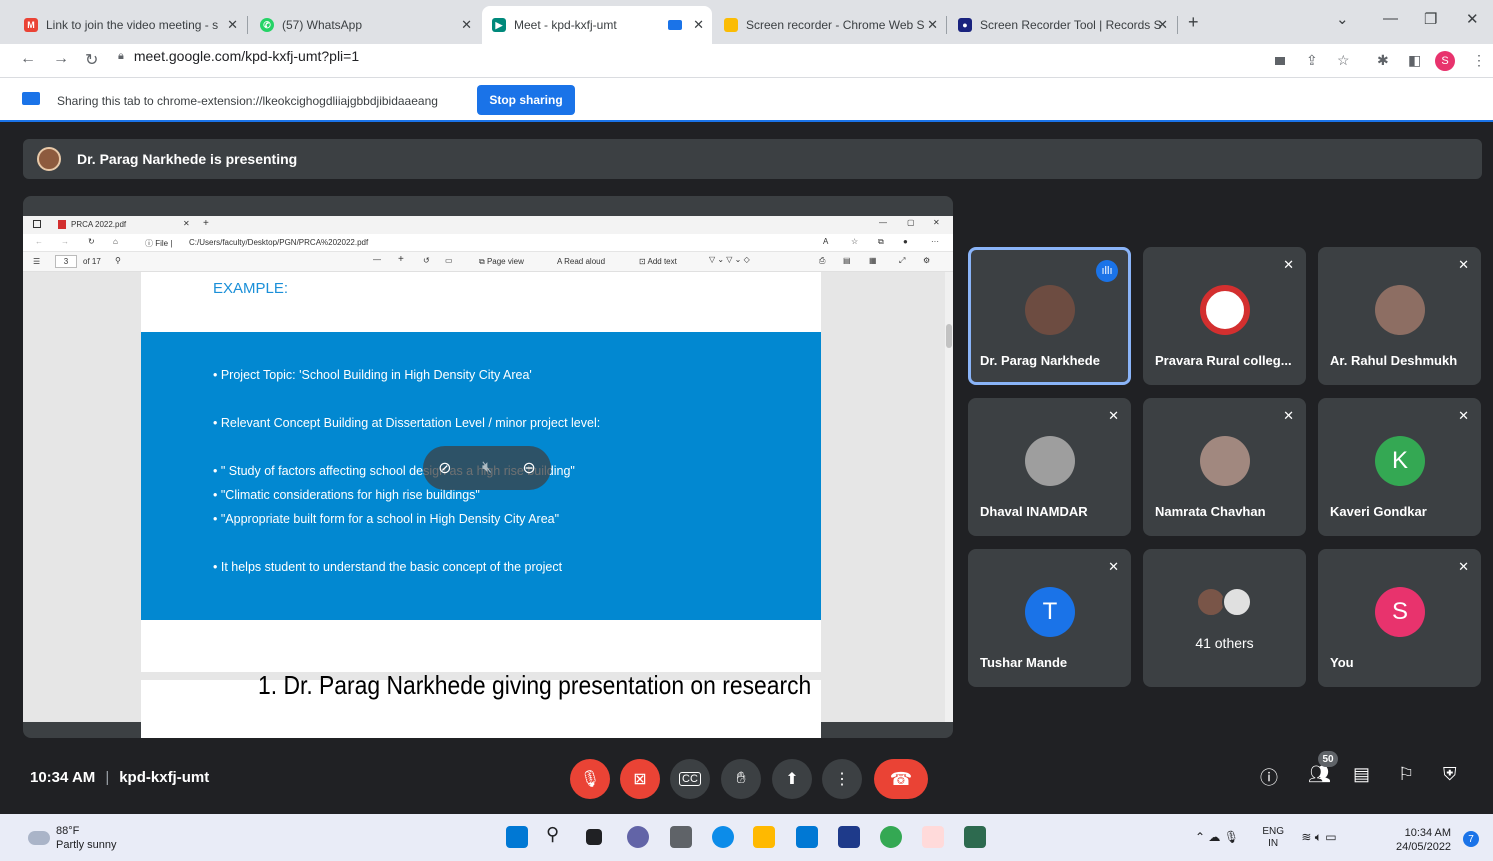  What do you see at coordinates (1343, 60) in the screenshot?
I see `bookmark-star-icon: ☆` at bounding box center [1343, 60].